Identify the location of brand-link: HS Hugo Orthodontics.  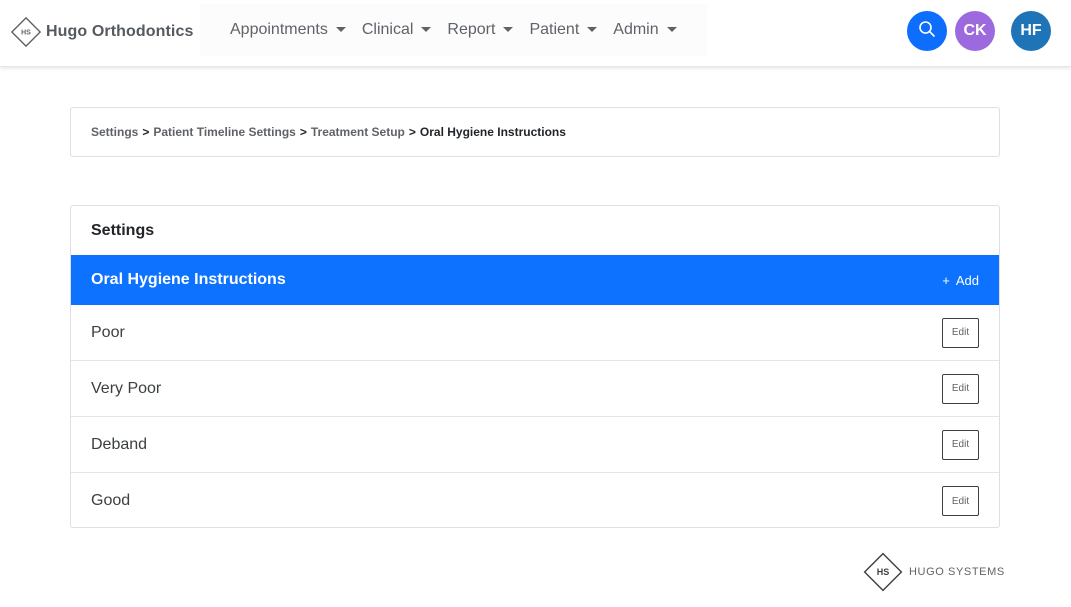
(101, 32).